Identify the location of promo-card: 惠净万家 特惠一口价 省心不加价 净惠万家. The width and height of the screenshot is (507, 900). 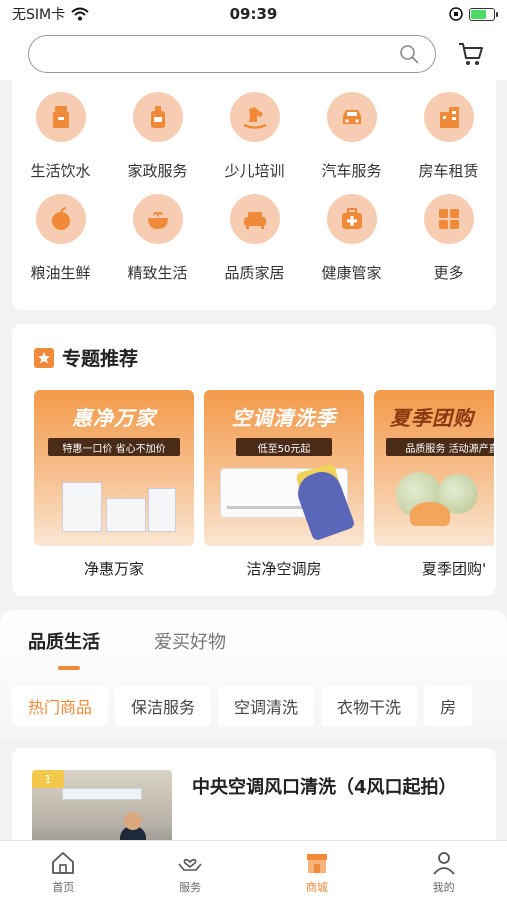
(114, 484).